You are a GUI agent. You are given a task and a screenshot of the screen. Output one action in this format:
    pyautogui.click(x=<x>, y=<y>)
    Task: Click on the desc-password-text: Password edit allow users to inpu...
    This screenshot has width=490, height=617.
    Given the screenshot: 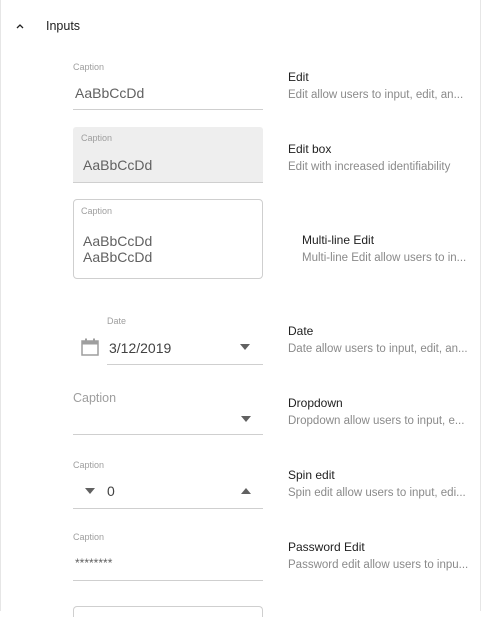 What is the action you would take?
    pyautogui.click(x=378, y=565)
    